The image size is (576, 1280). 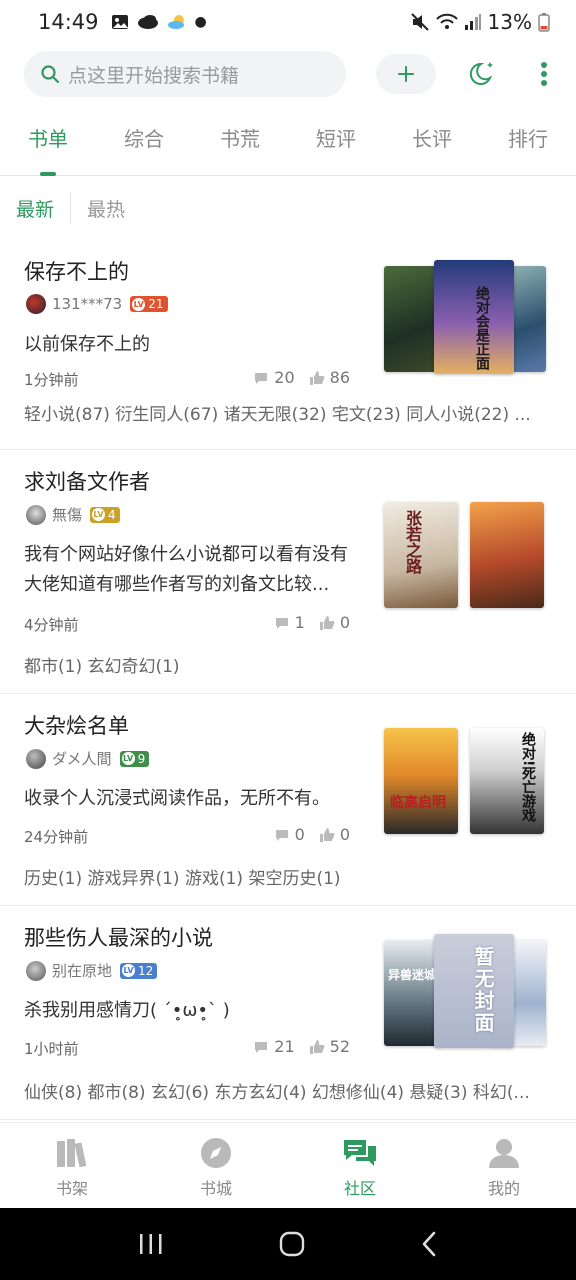 What do you see at coordinates (134, 758) in the screenshot?
I see `level-badge: LV 9` at bounding box center [134, 758].